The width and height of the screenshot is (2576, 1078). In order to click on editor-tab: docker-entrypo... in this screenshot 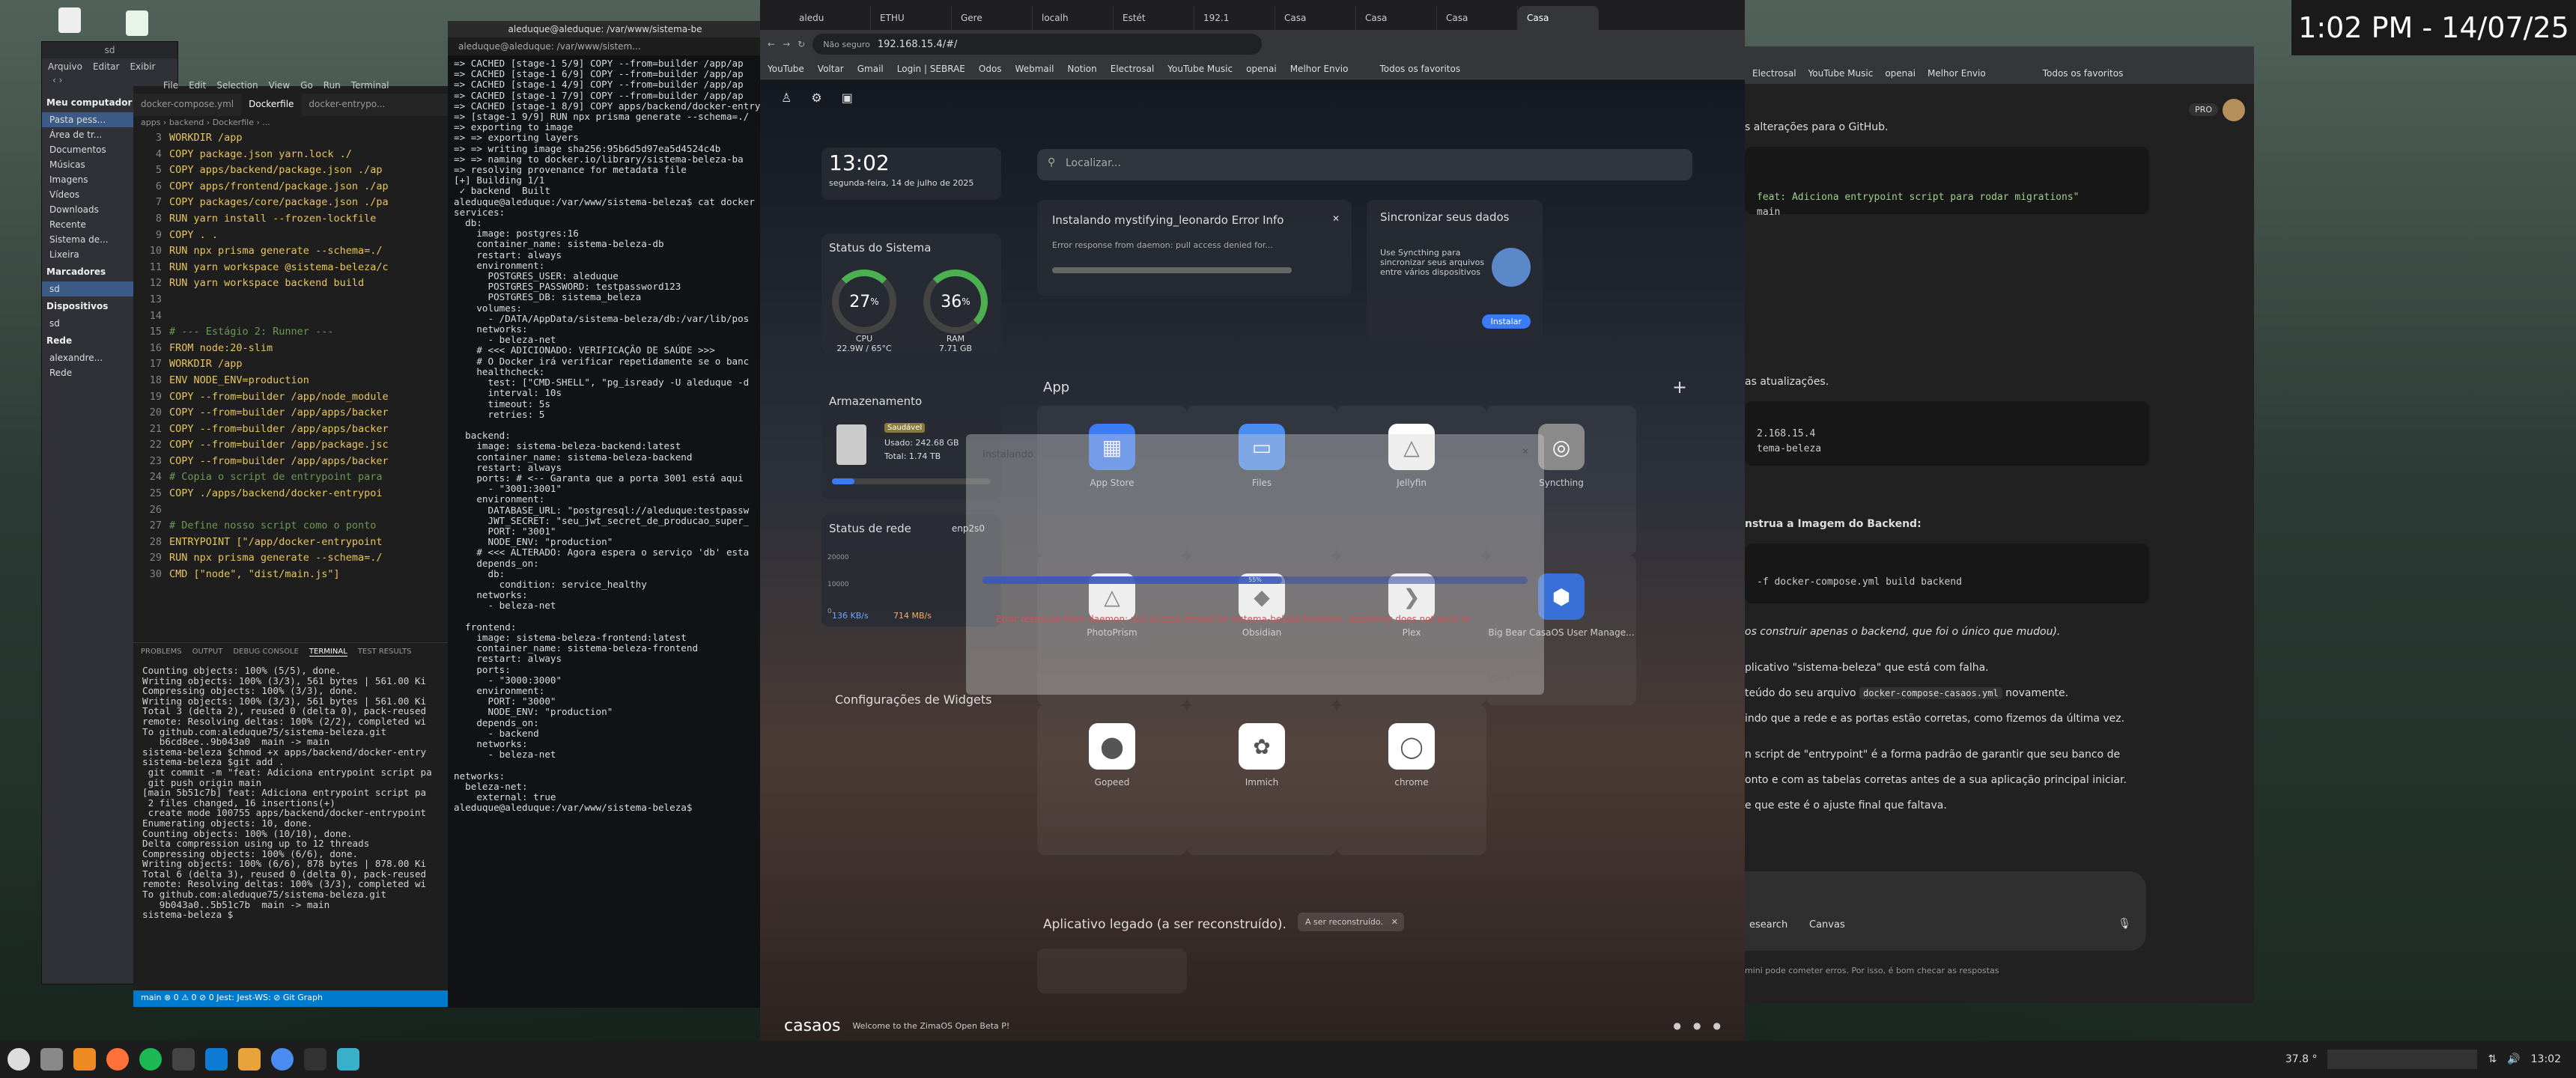, I will do `click(346, 105)`.